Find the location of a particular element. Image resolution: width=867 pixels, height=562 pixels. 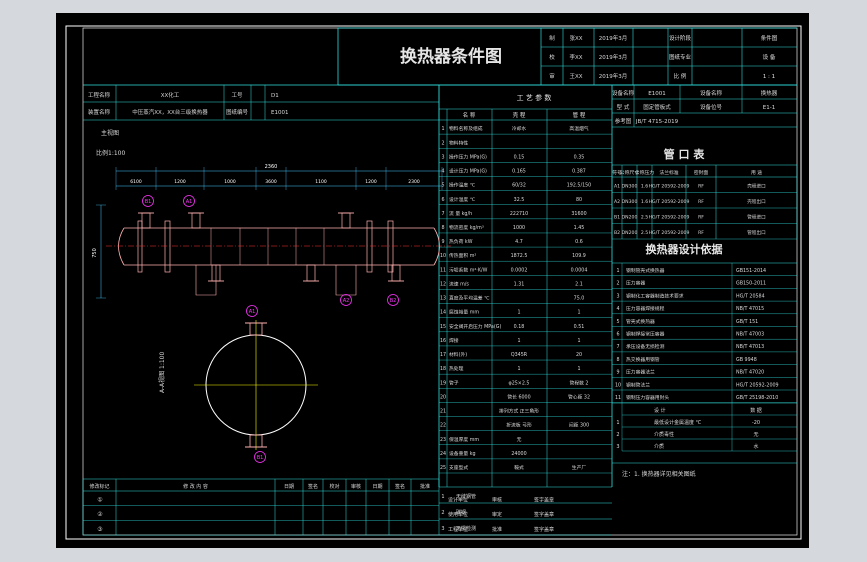

process-row-tube: 管心距 32 is located at coordinates (579, 396).